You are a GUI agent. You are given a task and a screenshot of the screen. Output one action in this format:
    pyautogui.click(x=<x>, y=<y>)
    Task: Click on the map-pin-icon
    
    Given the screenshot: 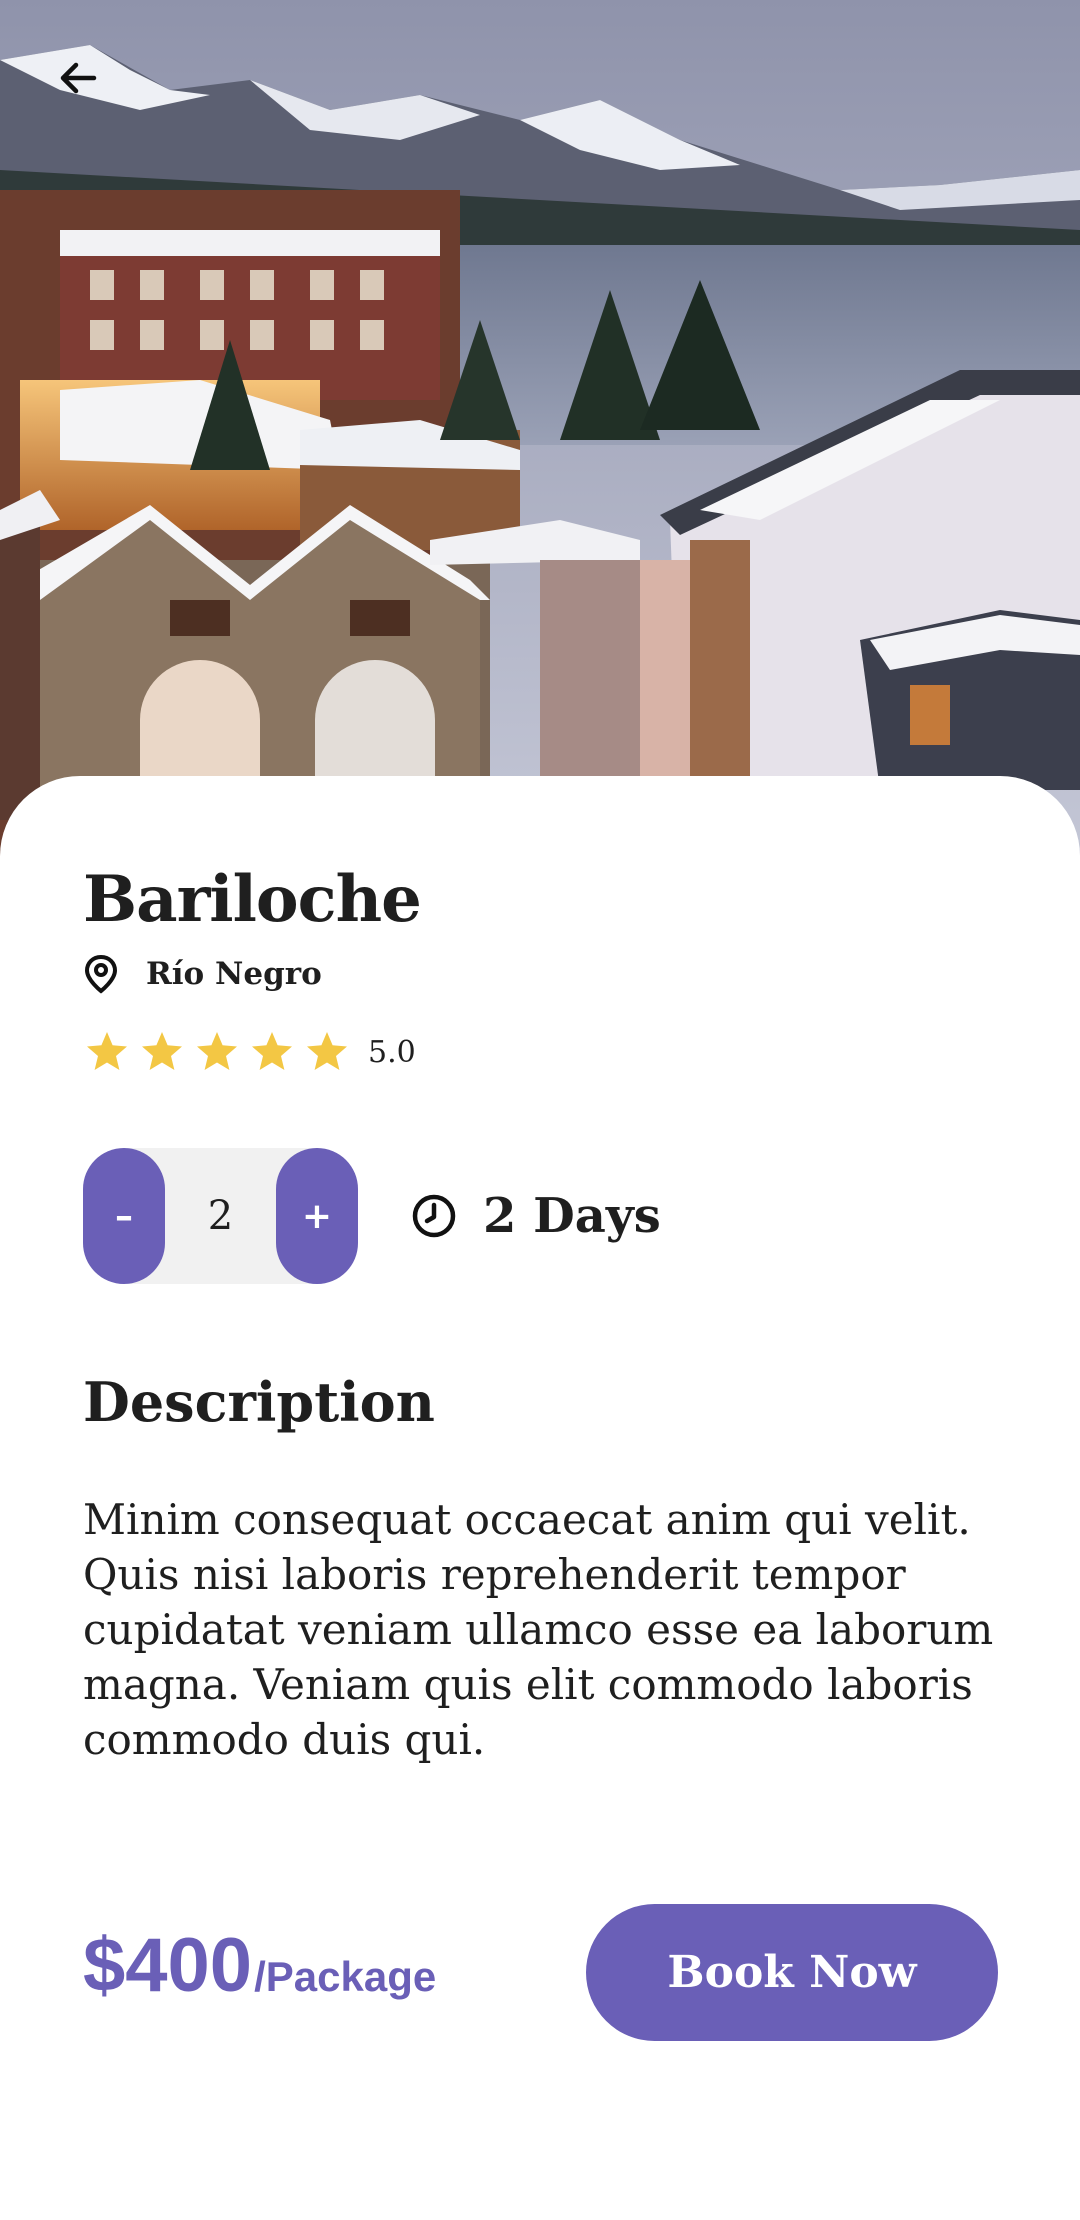 What is the action you would take?
    pyautogui.click(x=101, y=974)
    